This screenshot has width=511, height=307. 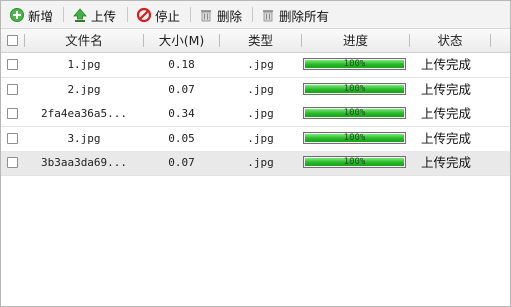 What do you see at coordinates (260, 40) in the screenshot?
I see `column-header-type: 类型` at bounding box center [260, 40].